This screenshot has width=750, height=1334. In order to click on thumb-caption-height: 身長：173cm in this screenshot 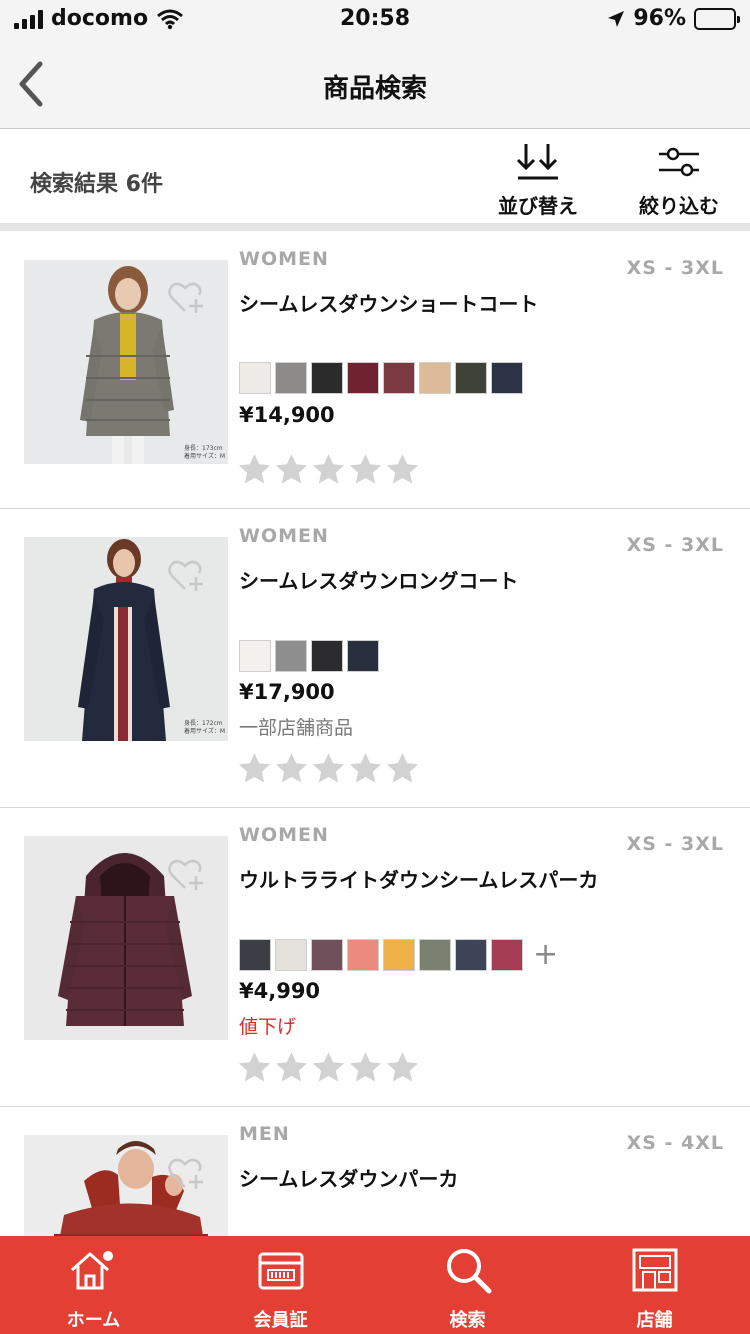, I will do `click(203, 448)`.